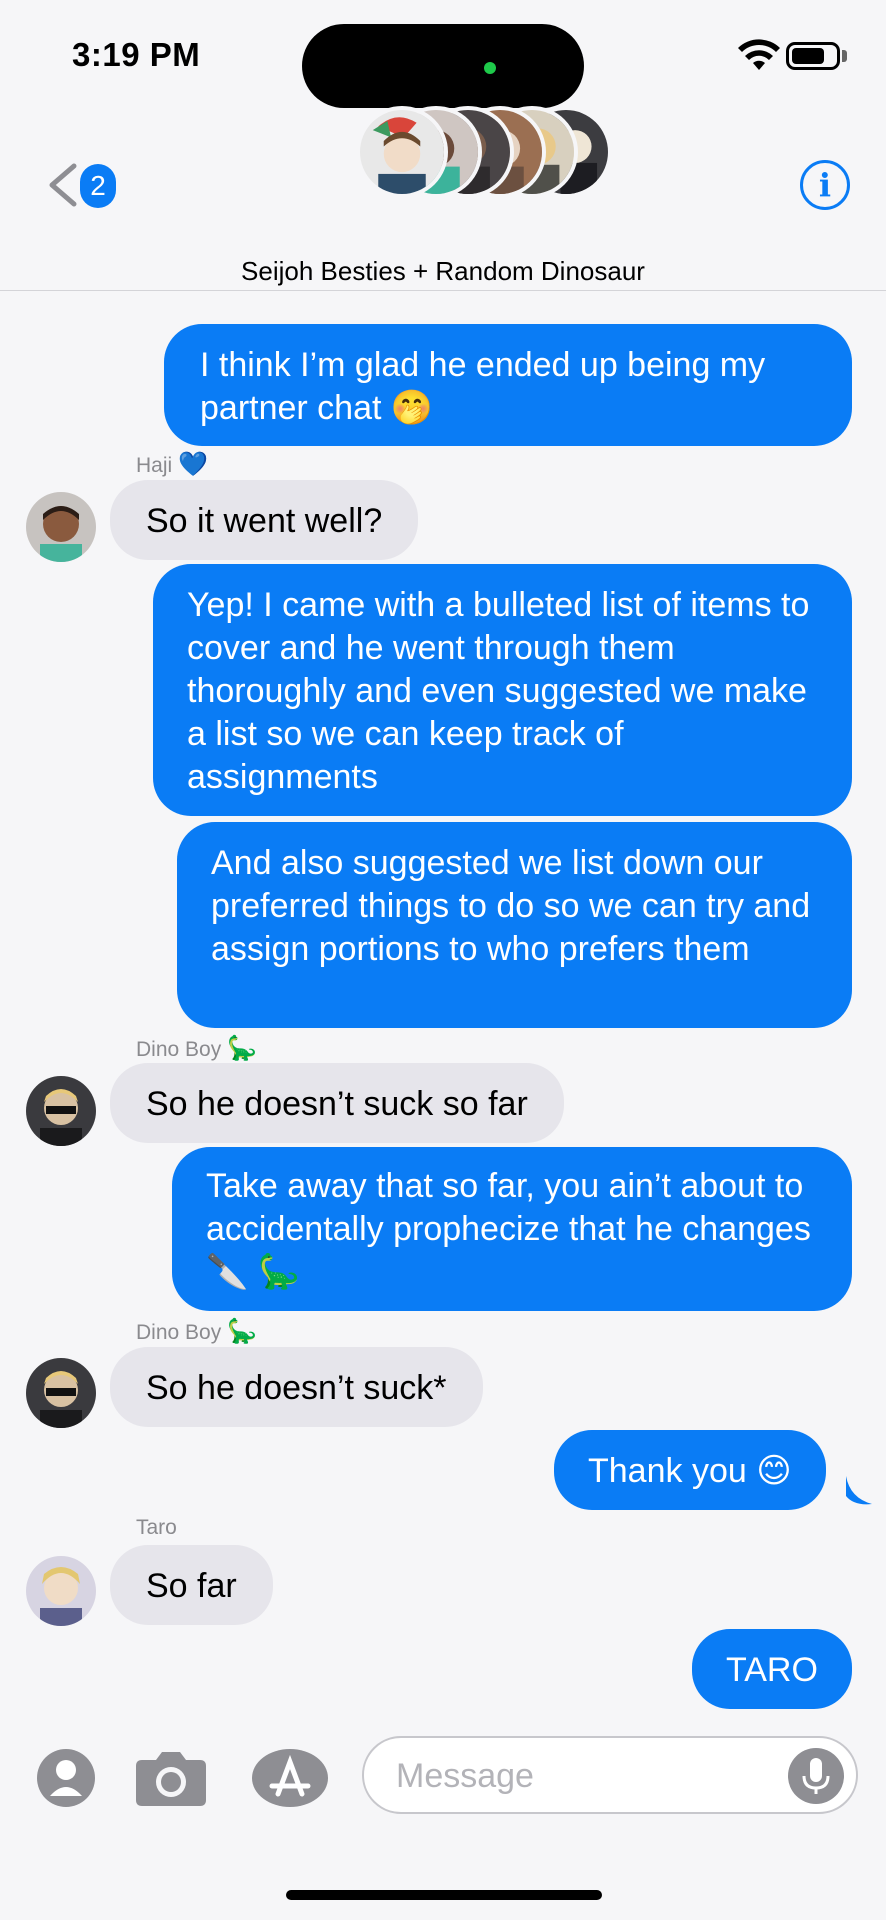 This screenshot has width=886, height=1920. Describe the element at coordinates (191, 1585) in the screenshot. I see `message-bubble-incoming: So far` at that location.